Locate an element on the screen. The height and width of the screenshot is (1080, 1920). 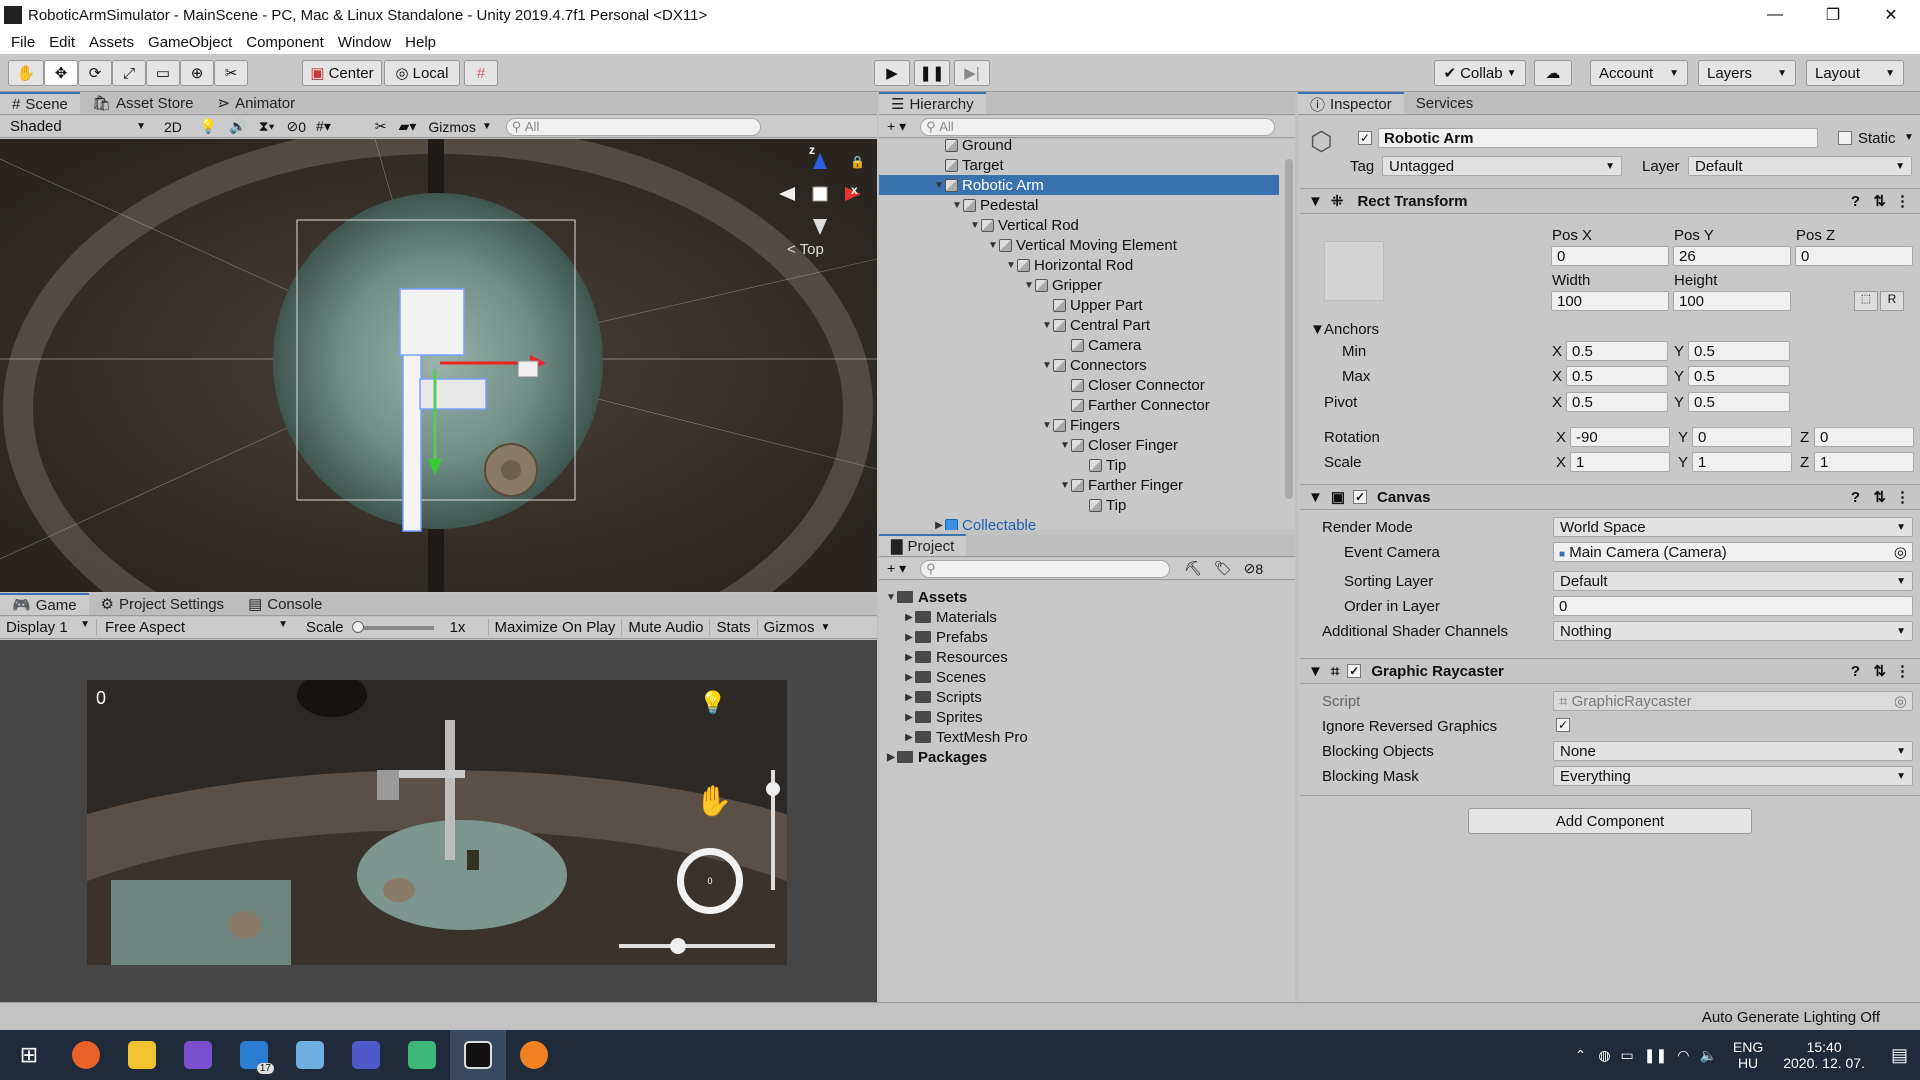
pivot-local-button: ◎ Local is located at coordinates (422, 73).